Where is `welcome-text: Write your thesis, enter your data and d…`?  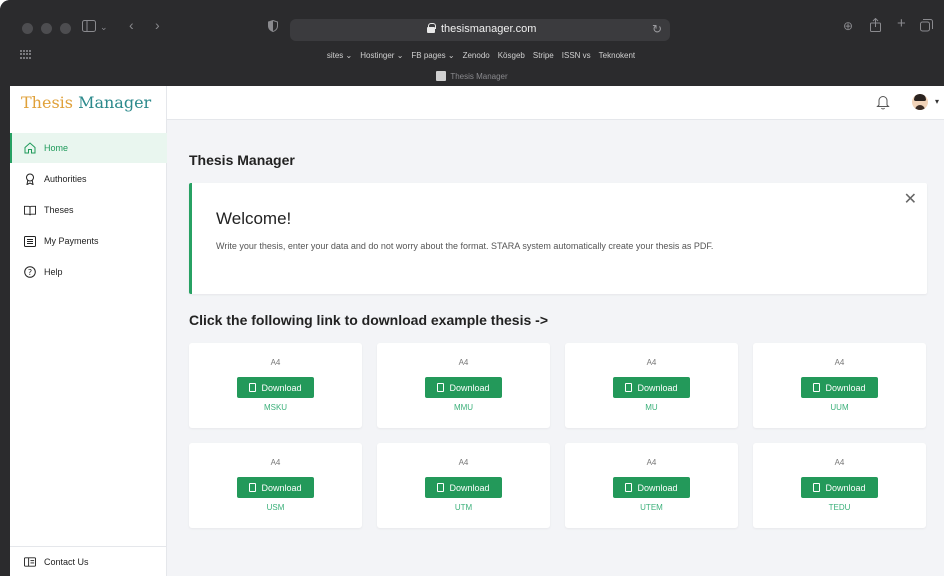 welcome-text: Write your thesis, enter your data and d… is located at coordinates (465, 246).